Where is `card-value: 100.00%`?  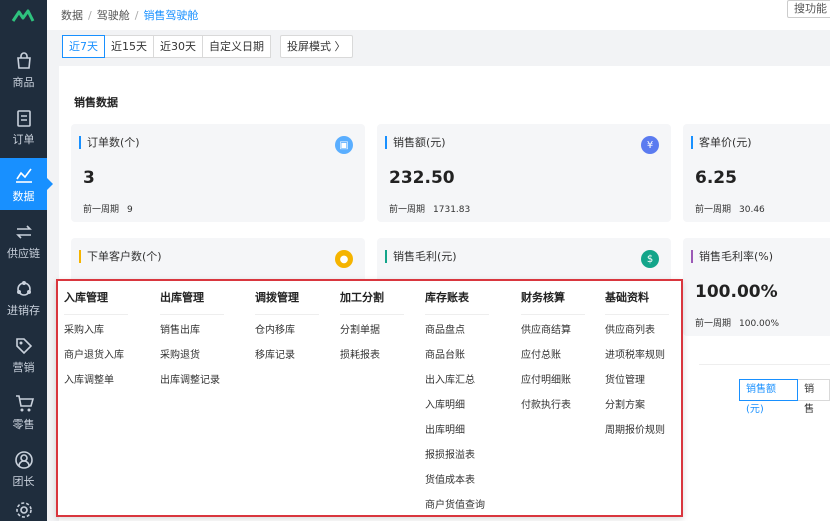 card-value: 100.00% is located at coordinates (736, 292).